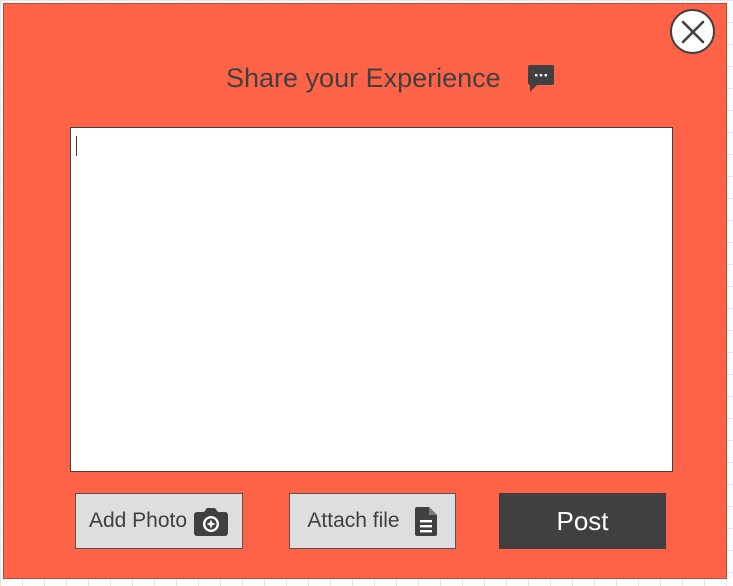 Image resolution: width=733 pixels, height=586 pixels. What do you see at coordinates (426, 521) in the screenshot?
I see `document-icon` at bounding box center [426, 521].